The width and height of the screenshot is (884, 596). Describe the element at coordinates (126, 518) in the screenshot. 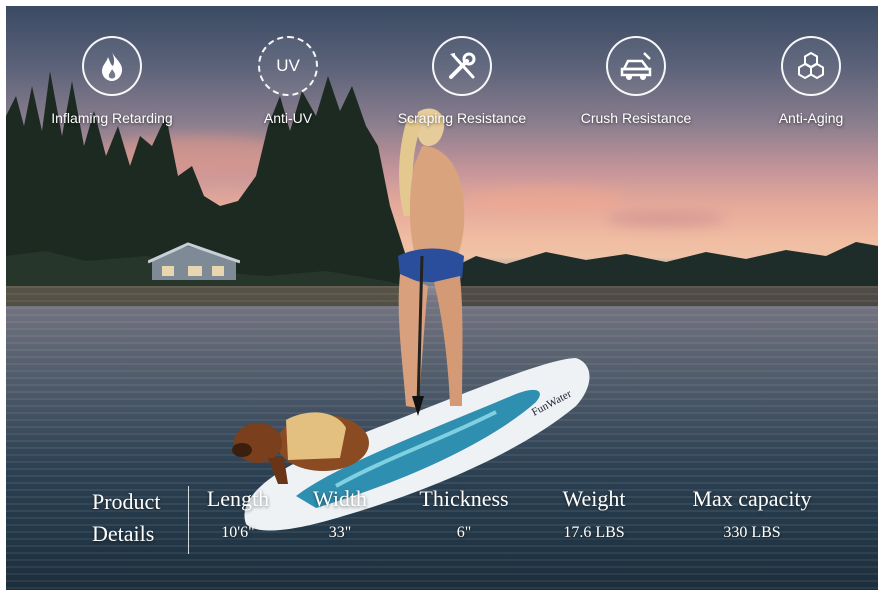

I see `product-details-title: Product Details` at that location.